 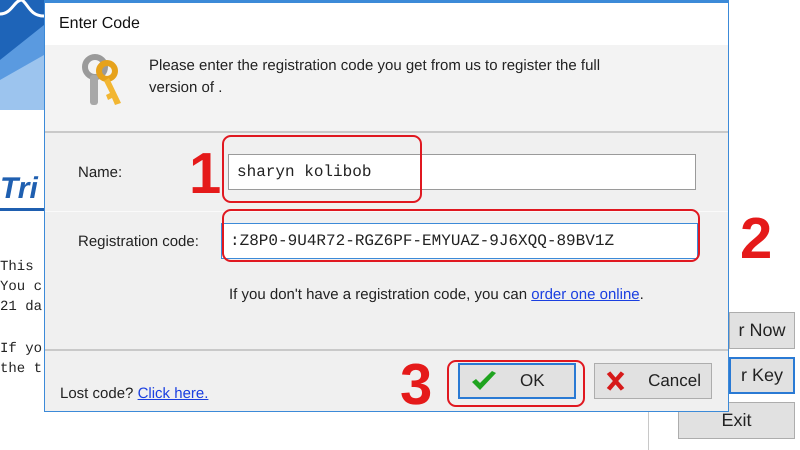 I want to click on ok-button: OK, so click(x=517, y=381).